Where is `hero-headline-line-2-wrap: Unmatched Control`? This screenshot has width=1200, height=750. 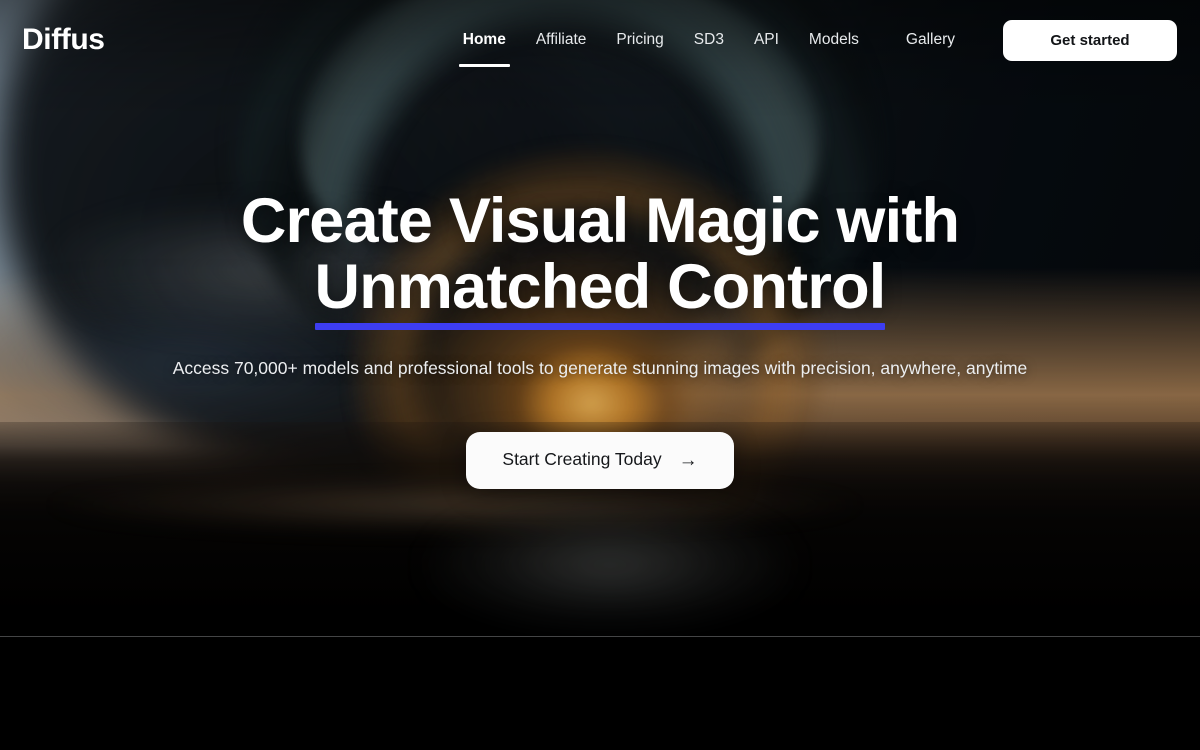
hero-headline-line-2-wrap: Unmatched Control is located at coordinates (600, 292).